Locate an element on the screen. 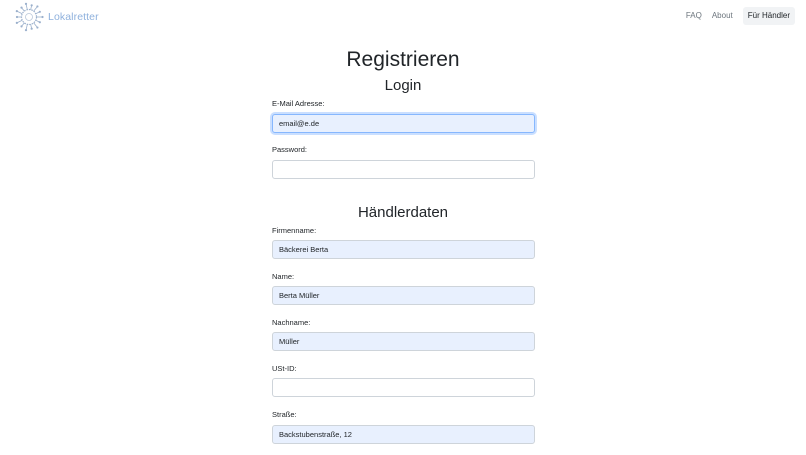 This screenshot has width=806, height=455. street-label: Straße: is located at coordinates (284, 414).